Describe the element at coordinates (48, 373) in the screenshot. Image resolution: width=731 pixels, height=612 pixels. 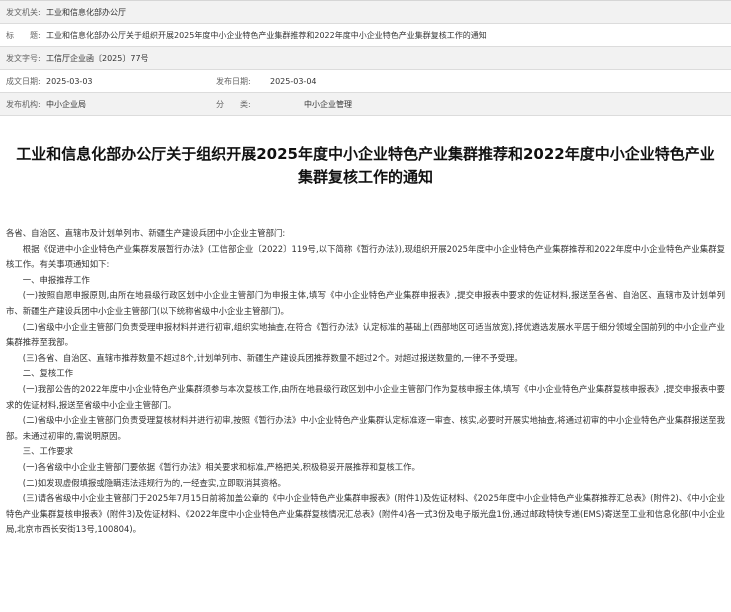
I see `section-heading-2: 二、复核工作` at that location.